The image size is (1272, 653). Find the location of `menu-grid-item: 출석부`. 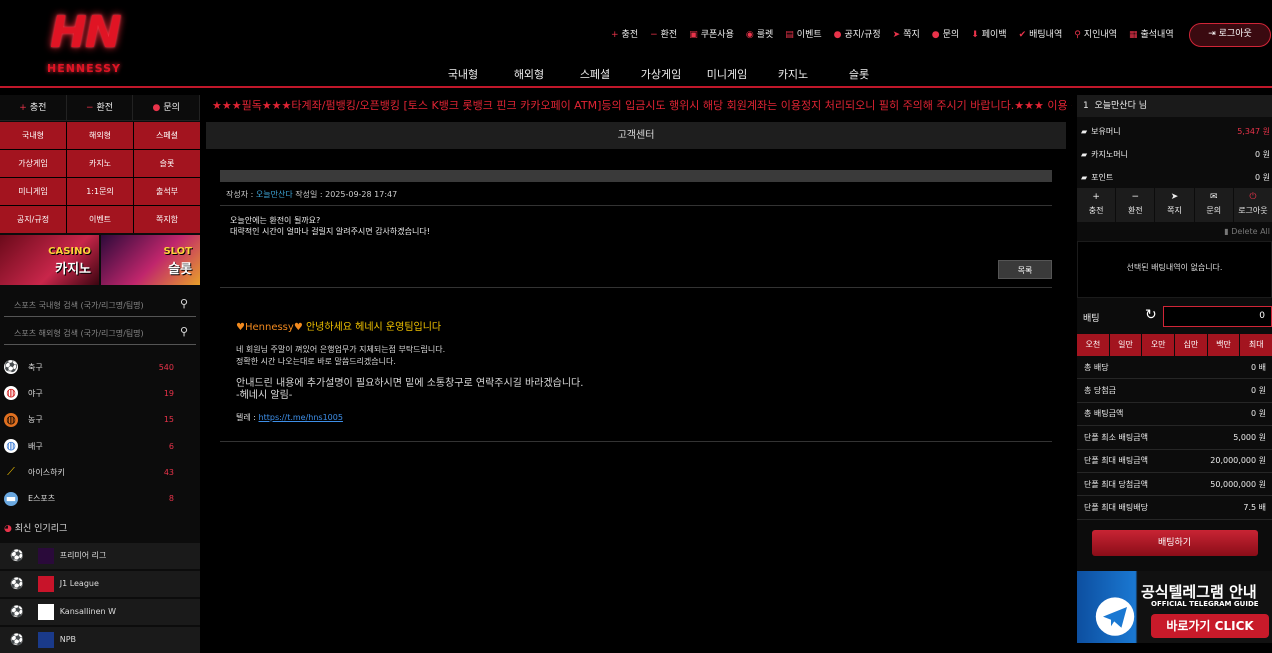

menu-grid-item: 출석부 is located at coordinates (167, 191).